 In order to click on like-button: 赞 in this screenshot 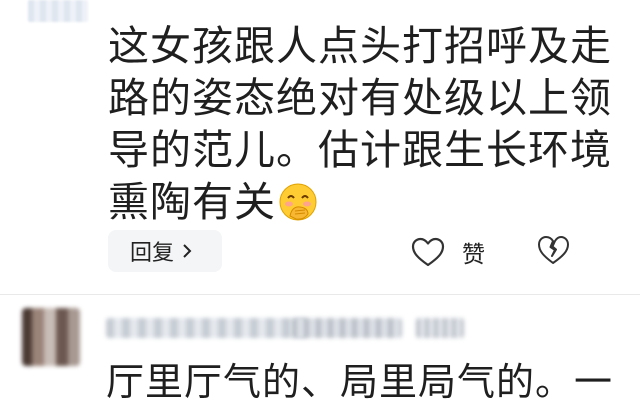, I will do `click(447, 252)`.